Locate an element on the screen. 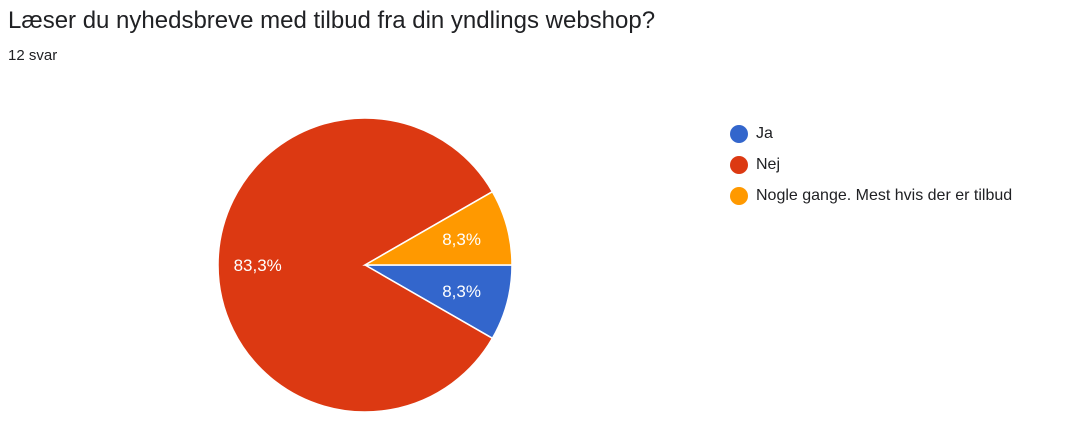  slice-label-1: 8,3% is located at coordinates (461, 291).